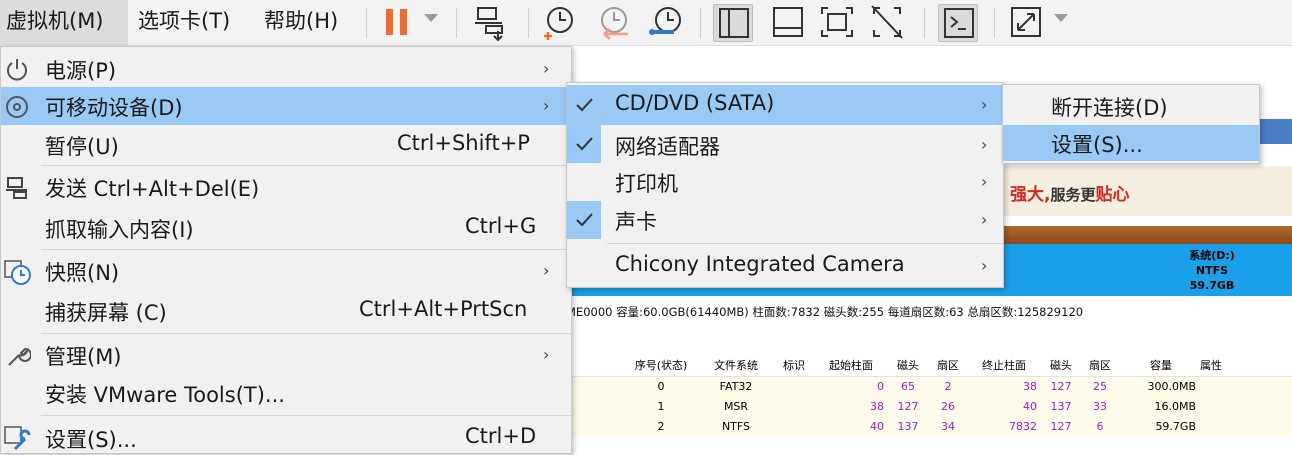  I want to click on send-ctrl-alt-del-icon, so click(489, 24).